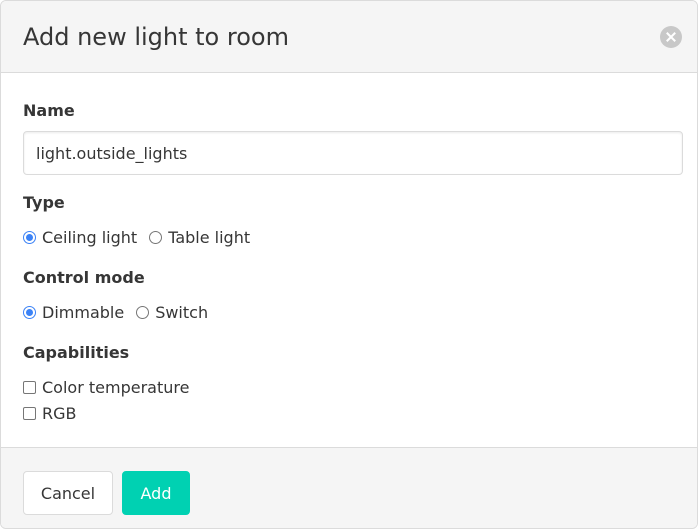 The width and height of the screenshot is (698, 529). Describe the element at coordinates (84, 277) in the screenshot. I see `control-mode-label: Control mode` at that location.